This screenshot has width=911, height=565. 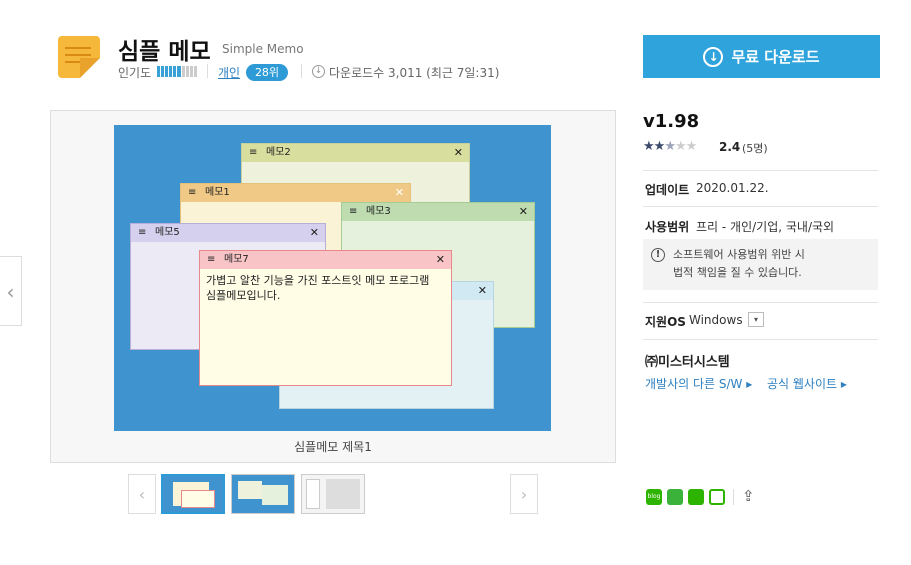 I want to click on warning-text: 법적 책임을 질 수 있습니다., so click(x=737, y=272).